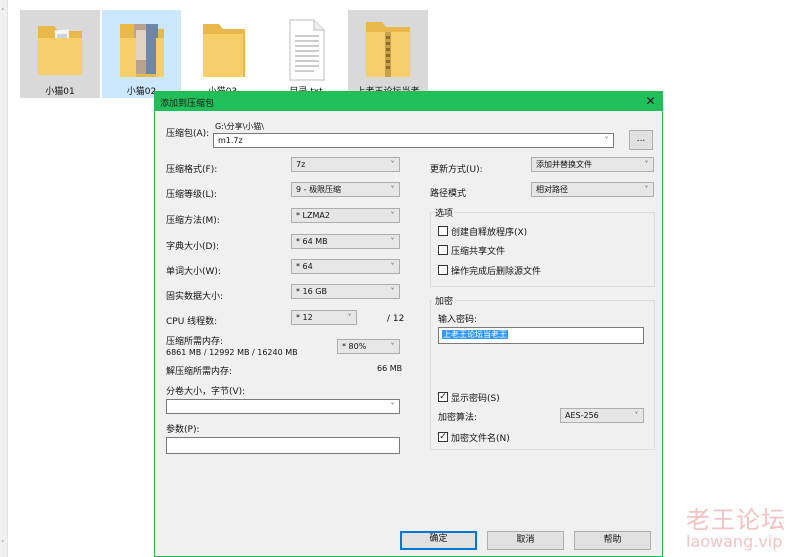 The width and height of the screenshot is (800, 557). I want to click on word-label: 单词大小(W):, so click(193, 272).